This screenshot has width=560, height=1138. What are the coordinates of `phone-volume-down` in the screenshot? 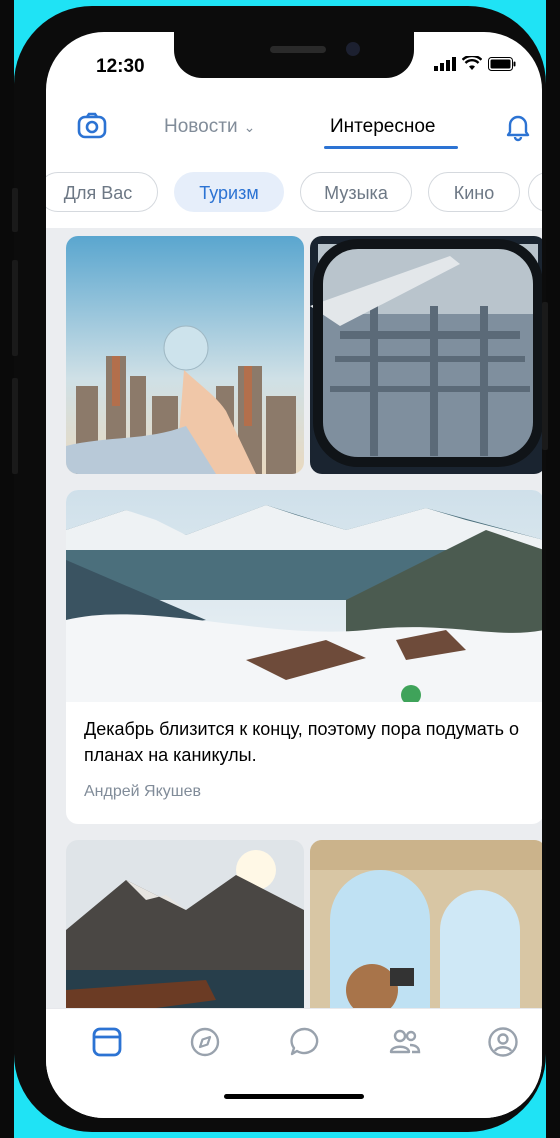 It's located at (15, 426).